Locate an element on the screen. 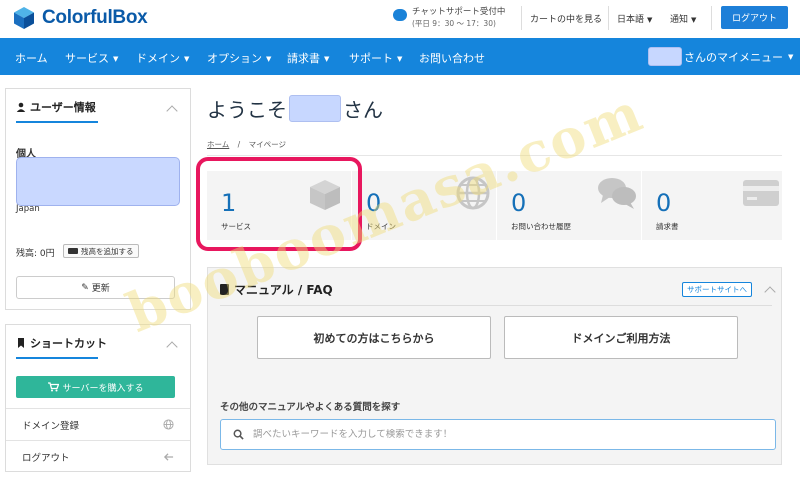 The width and height of the screenshot is (800, 479). faq-title: マニュアル / FAQ is located at coordinates (276, 289).